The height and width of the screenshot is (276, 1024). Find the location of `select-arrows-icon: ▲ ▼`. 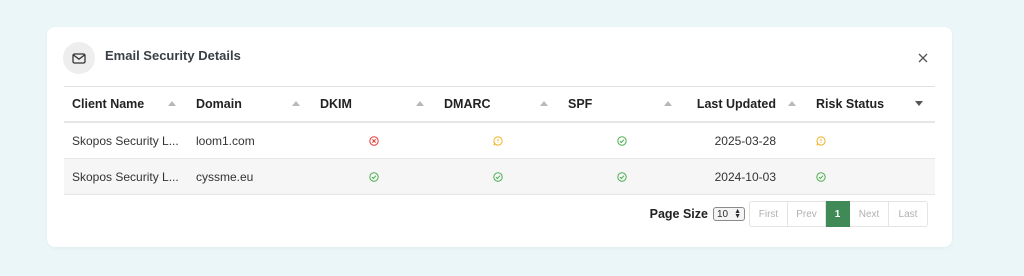

select-arrows-icon: ▲ ▼ is located at coordinates (737, 214).